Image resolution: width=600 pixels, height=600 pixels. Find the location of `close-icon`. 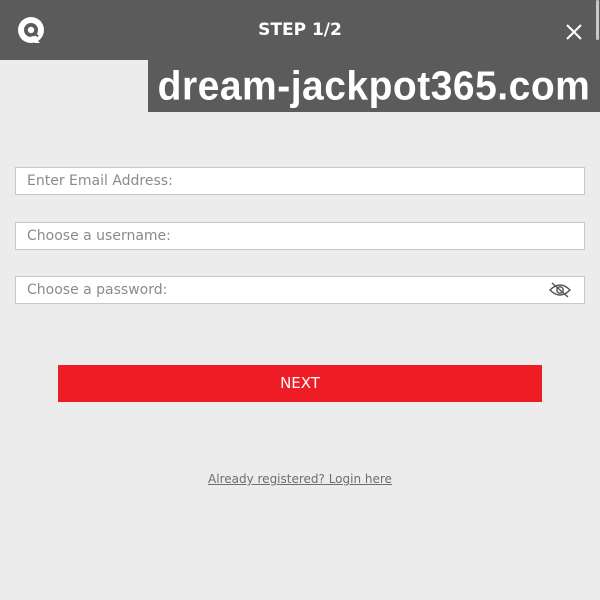

close-icon is located at coordinates (574, 32).